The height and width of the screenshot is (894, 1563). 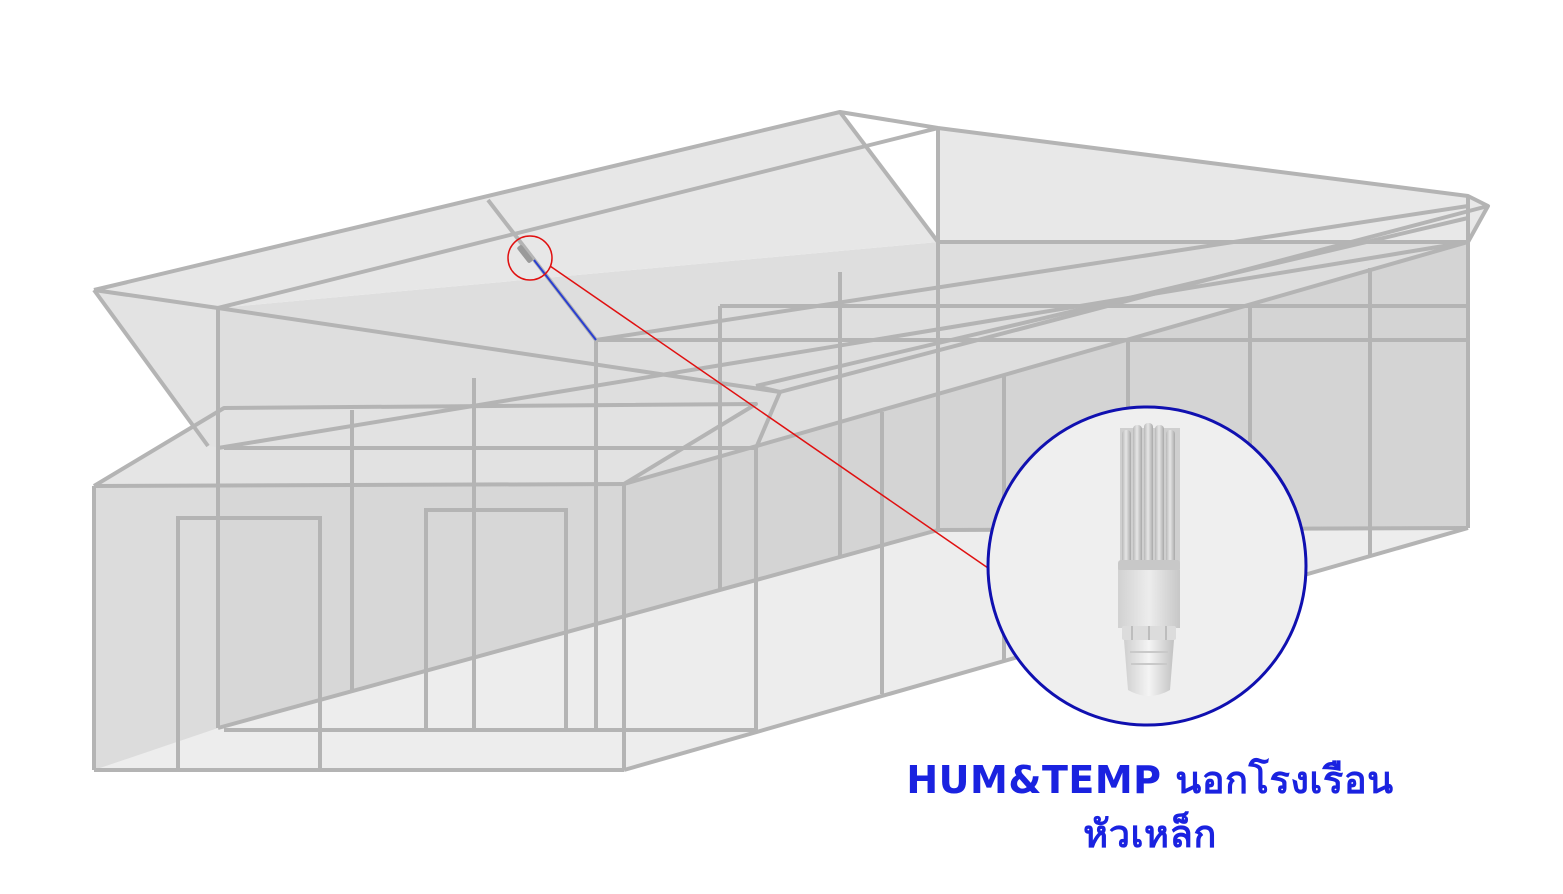 I want to click on caption-sensor-name: HUM&TEMP นอกโรงเรือน, so click(x=1150, y=780).